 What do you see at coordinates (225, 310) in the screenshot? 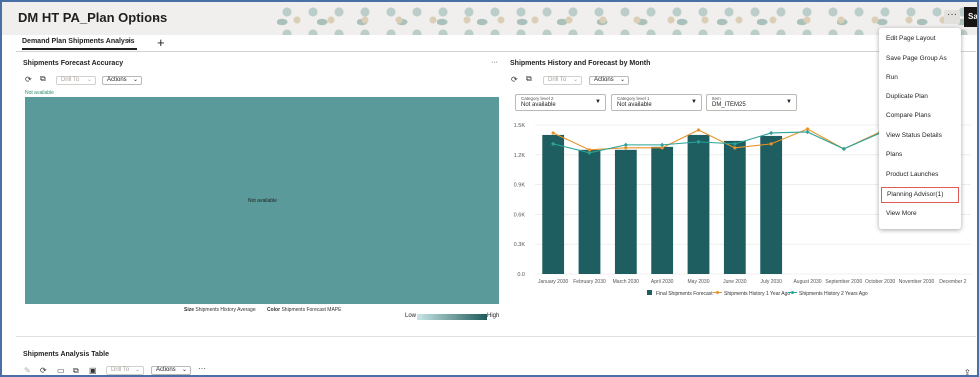
I see `legend-size-value: Shipments History Average` at bounding box center [225, 310].